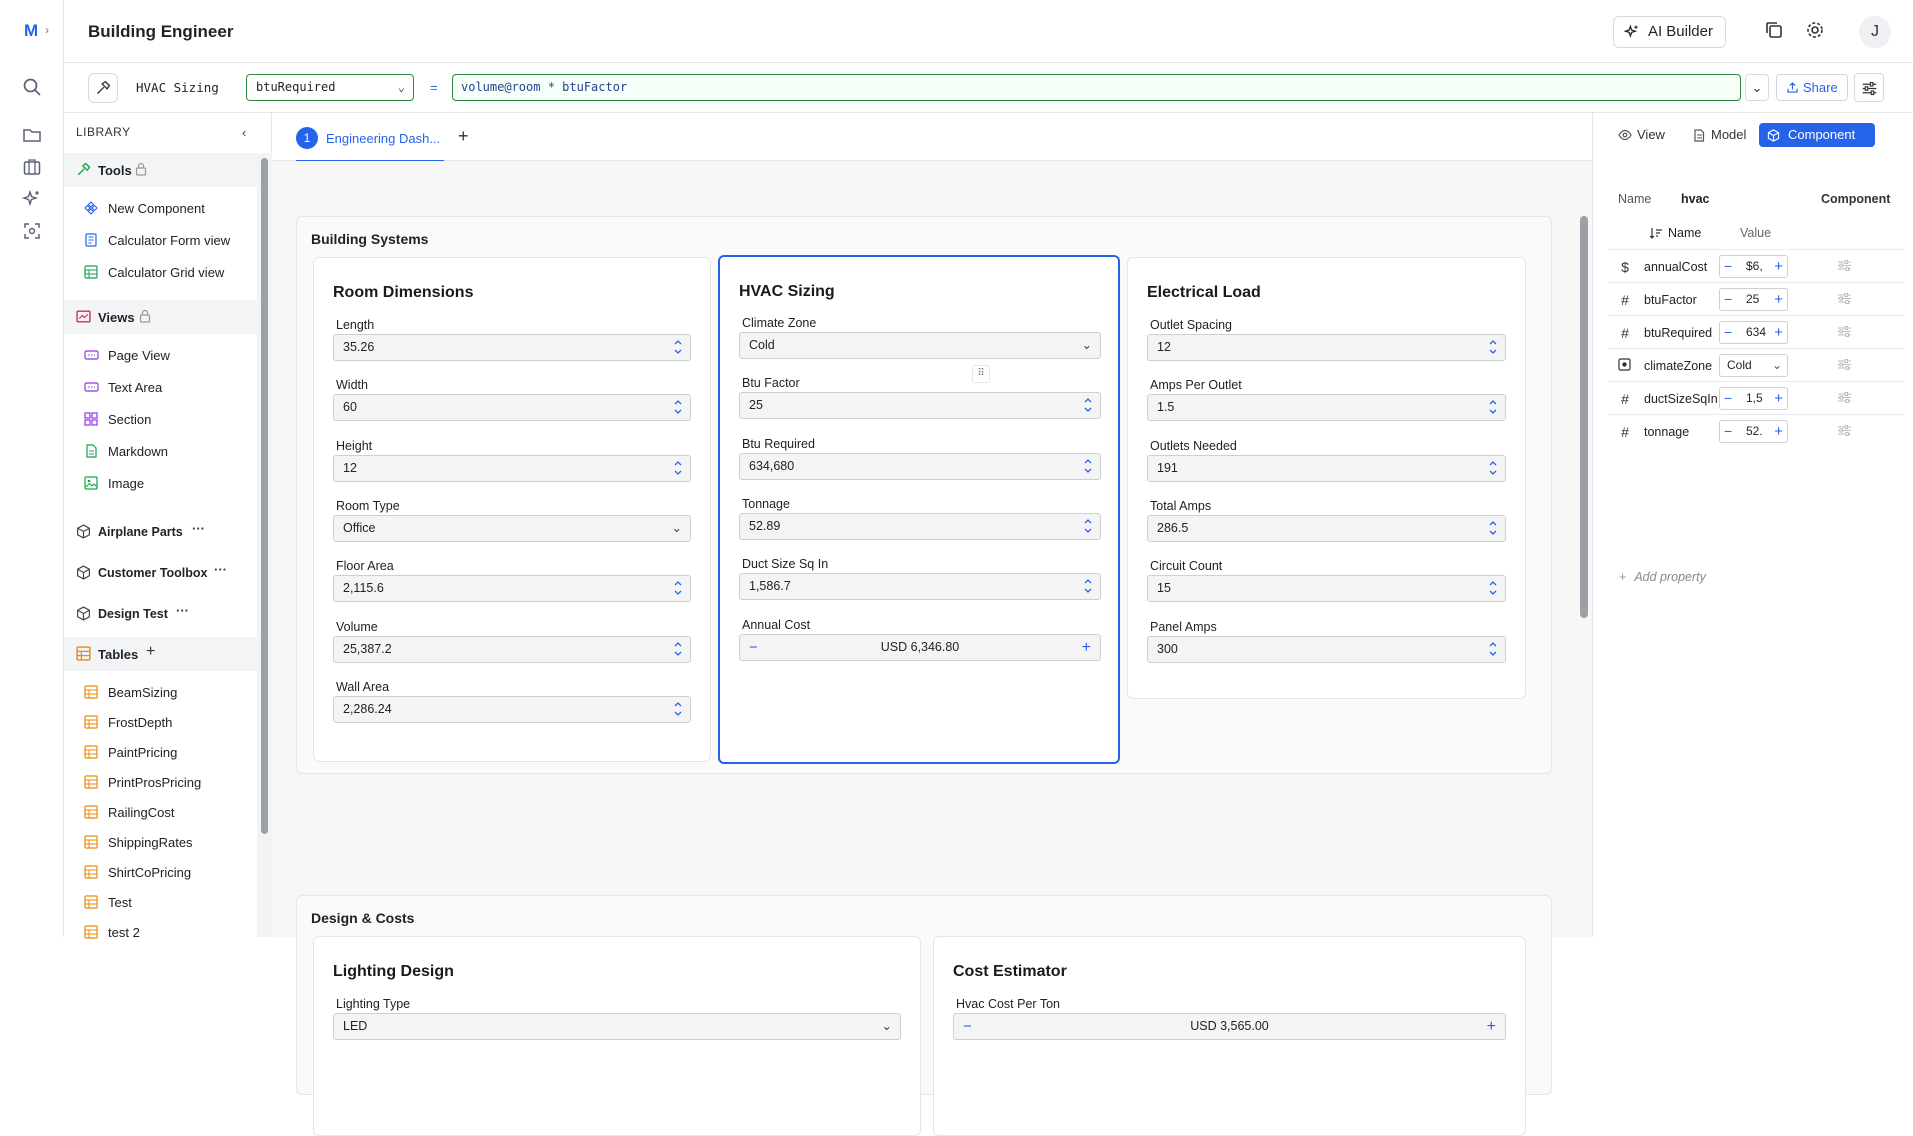 The height and width of the screenshot is (1136, 1913). Describe the element at coordinates (1812, 87) in the screenshot. I see `share-button: Share` at that location.